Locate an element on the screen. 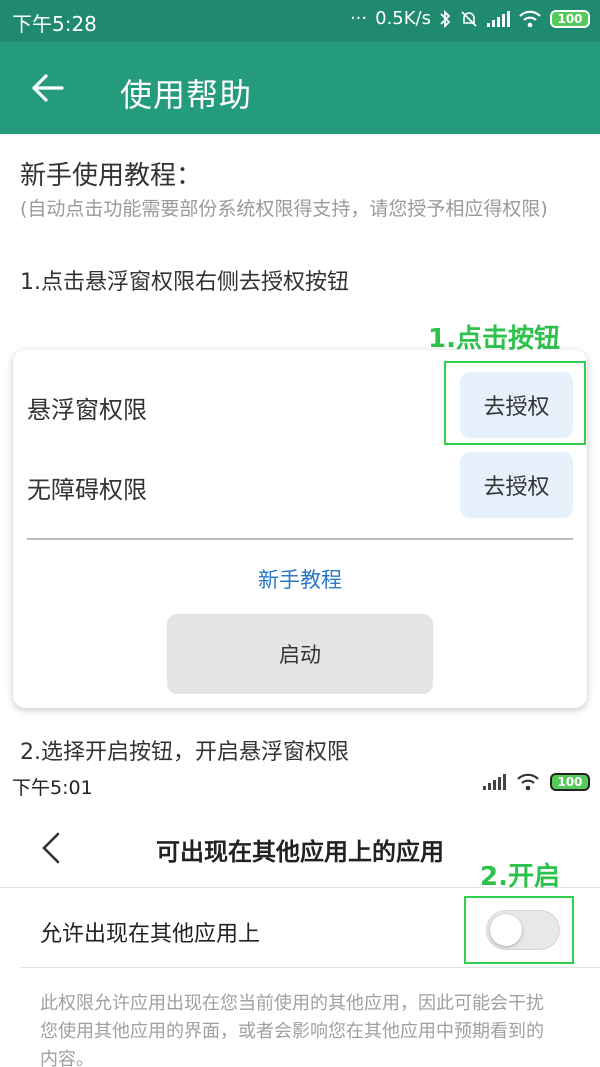  tutorial-heading: 新手使用教程： is located at coordinates (111, 176).